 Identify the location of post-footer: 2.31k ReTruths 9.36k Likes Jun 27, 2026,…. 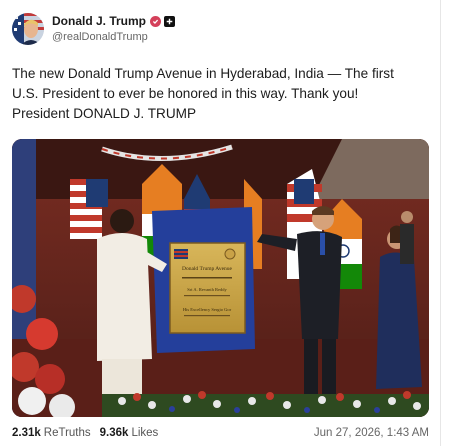
(220, 433).